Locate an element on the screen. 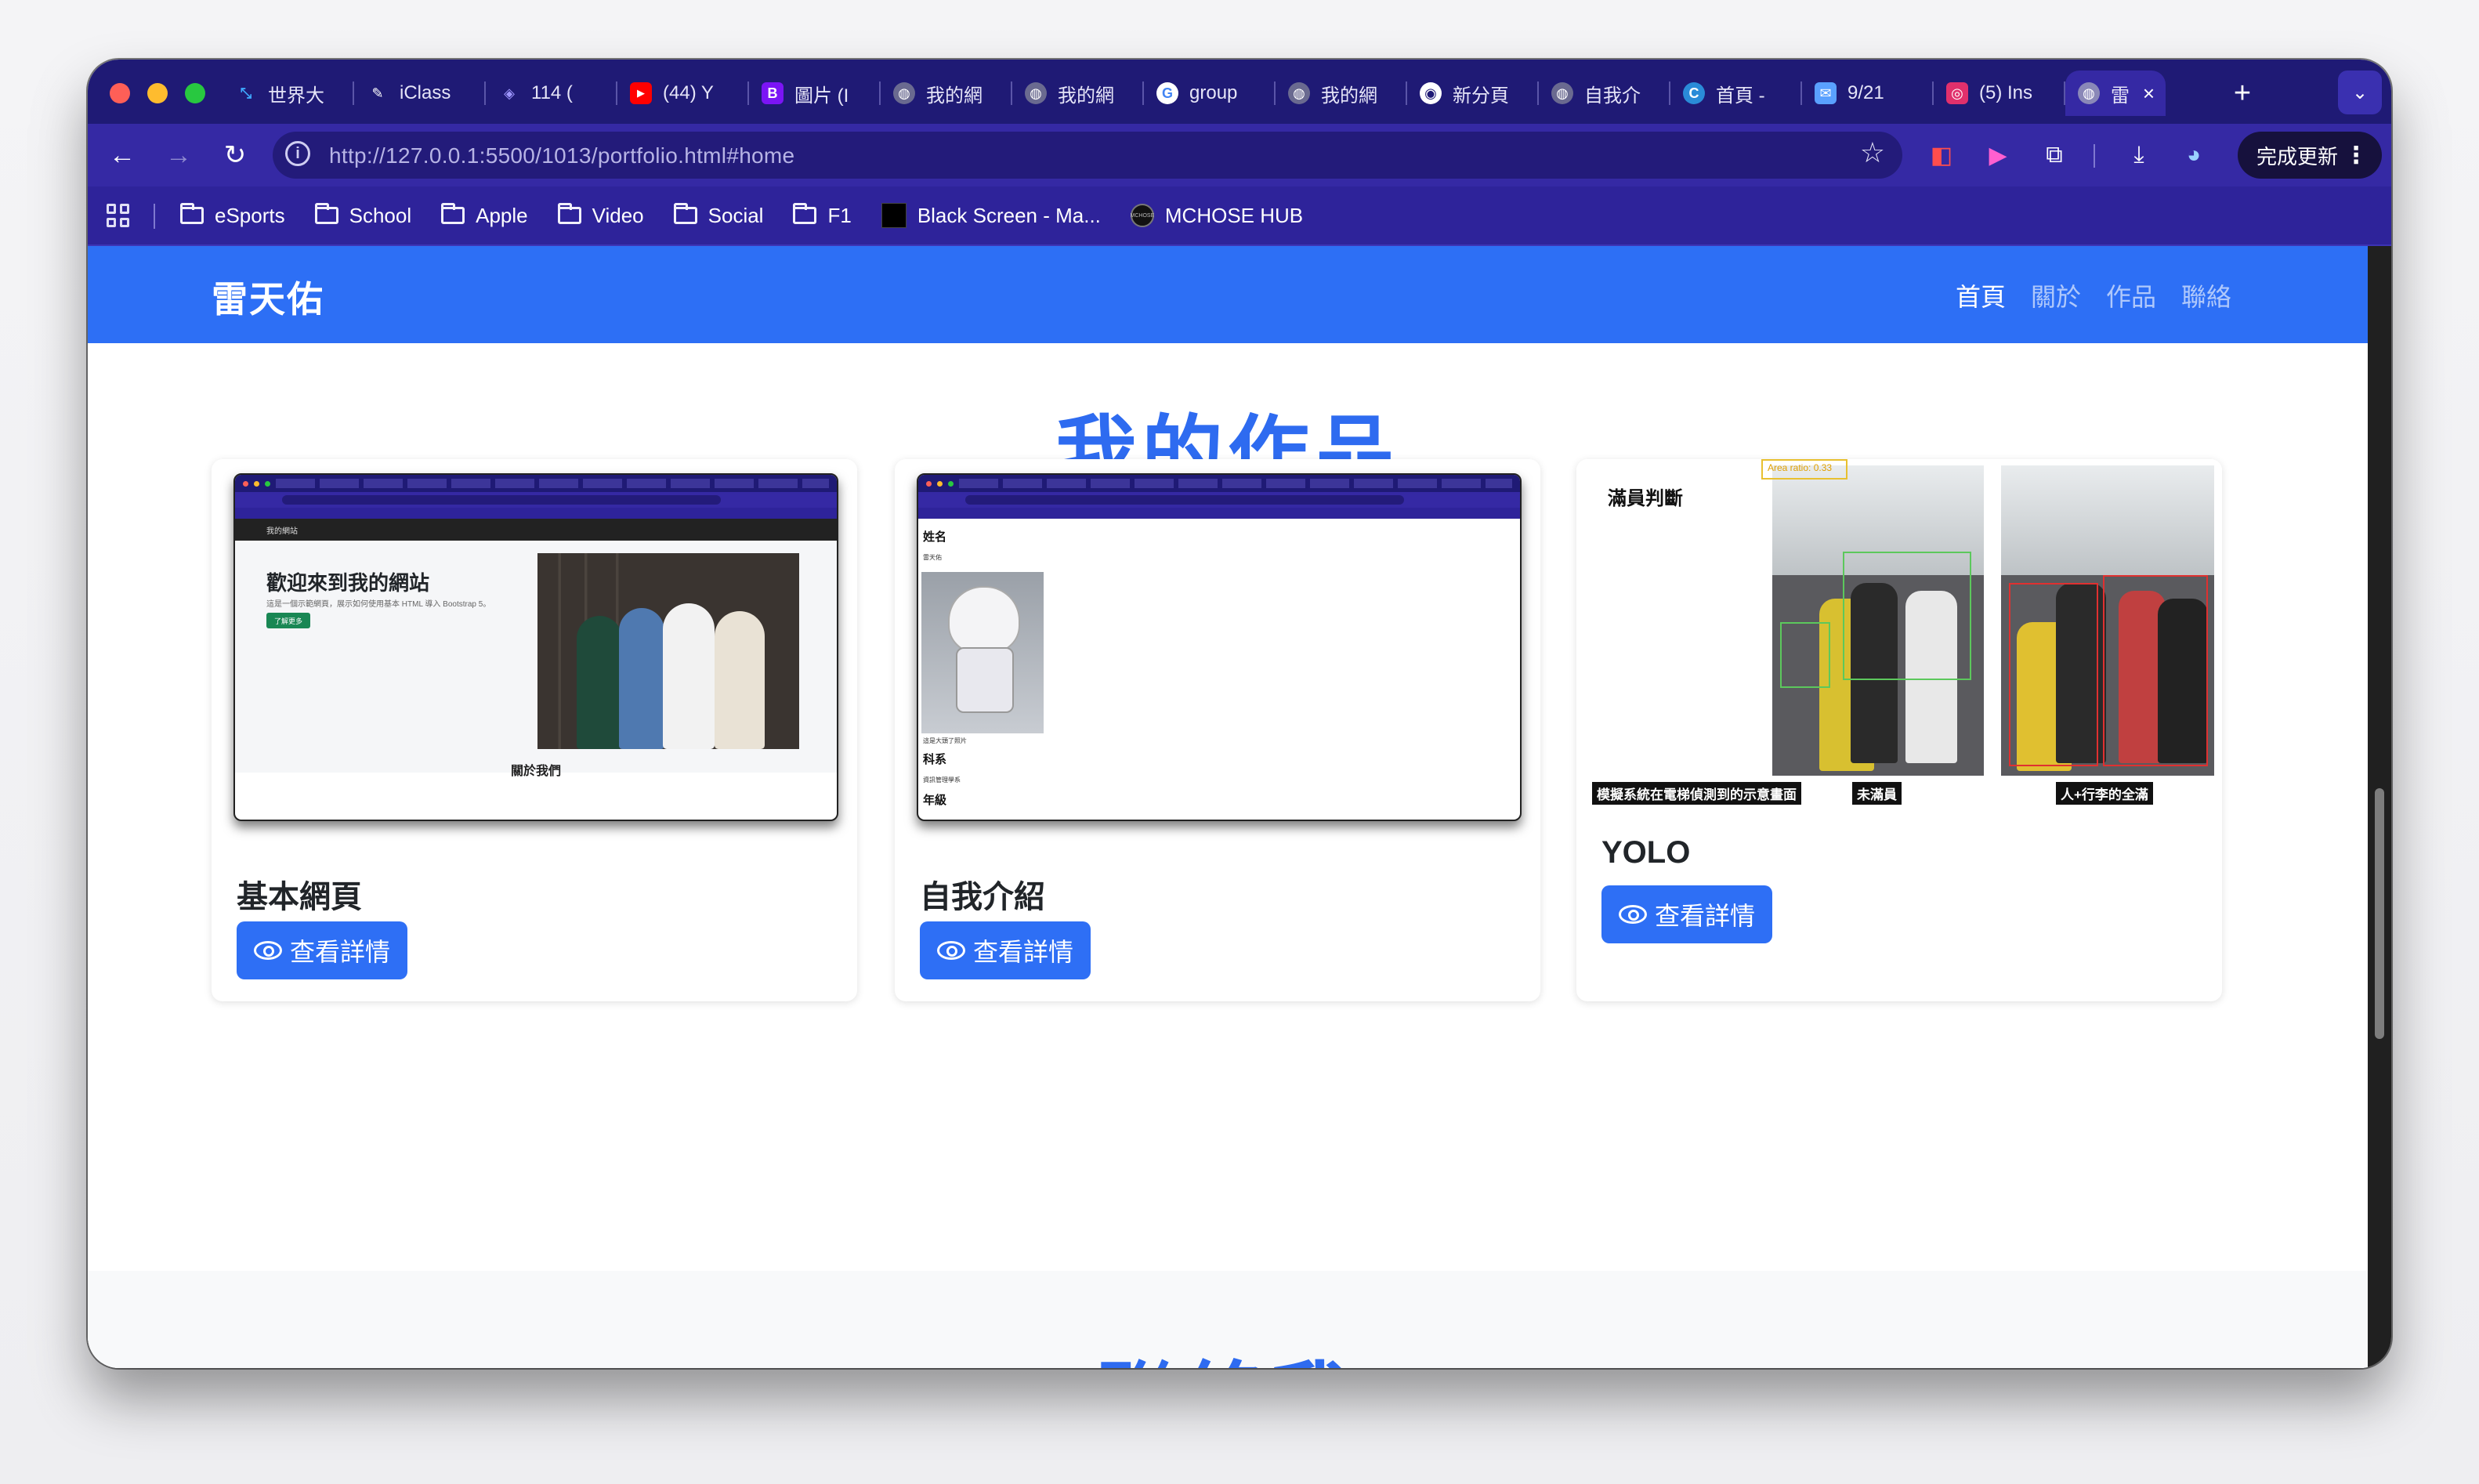 Image resolution: width=2479 pixels, height=1484 pixels. tab: ▶ (44) Y is located at coordinates (683, 94).